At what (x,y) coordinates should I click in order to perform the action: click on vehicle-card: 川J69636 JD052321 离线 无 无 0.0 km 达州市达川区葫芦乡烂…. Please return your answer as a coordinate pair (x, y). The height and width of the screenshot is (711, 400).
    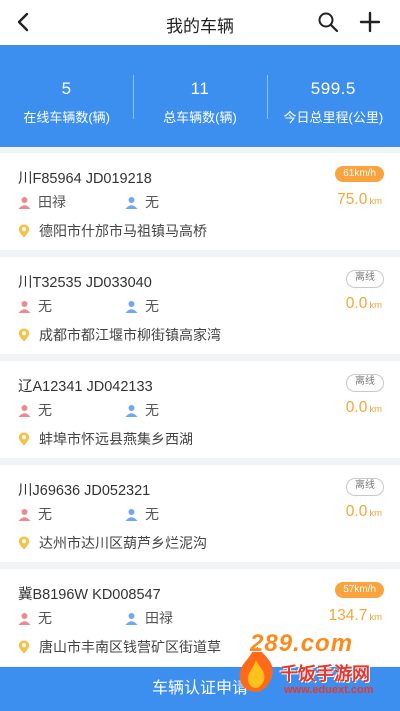
    Looking at the image, I should click on (200, 513).